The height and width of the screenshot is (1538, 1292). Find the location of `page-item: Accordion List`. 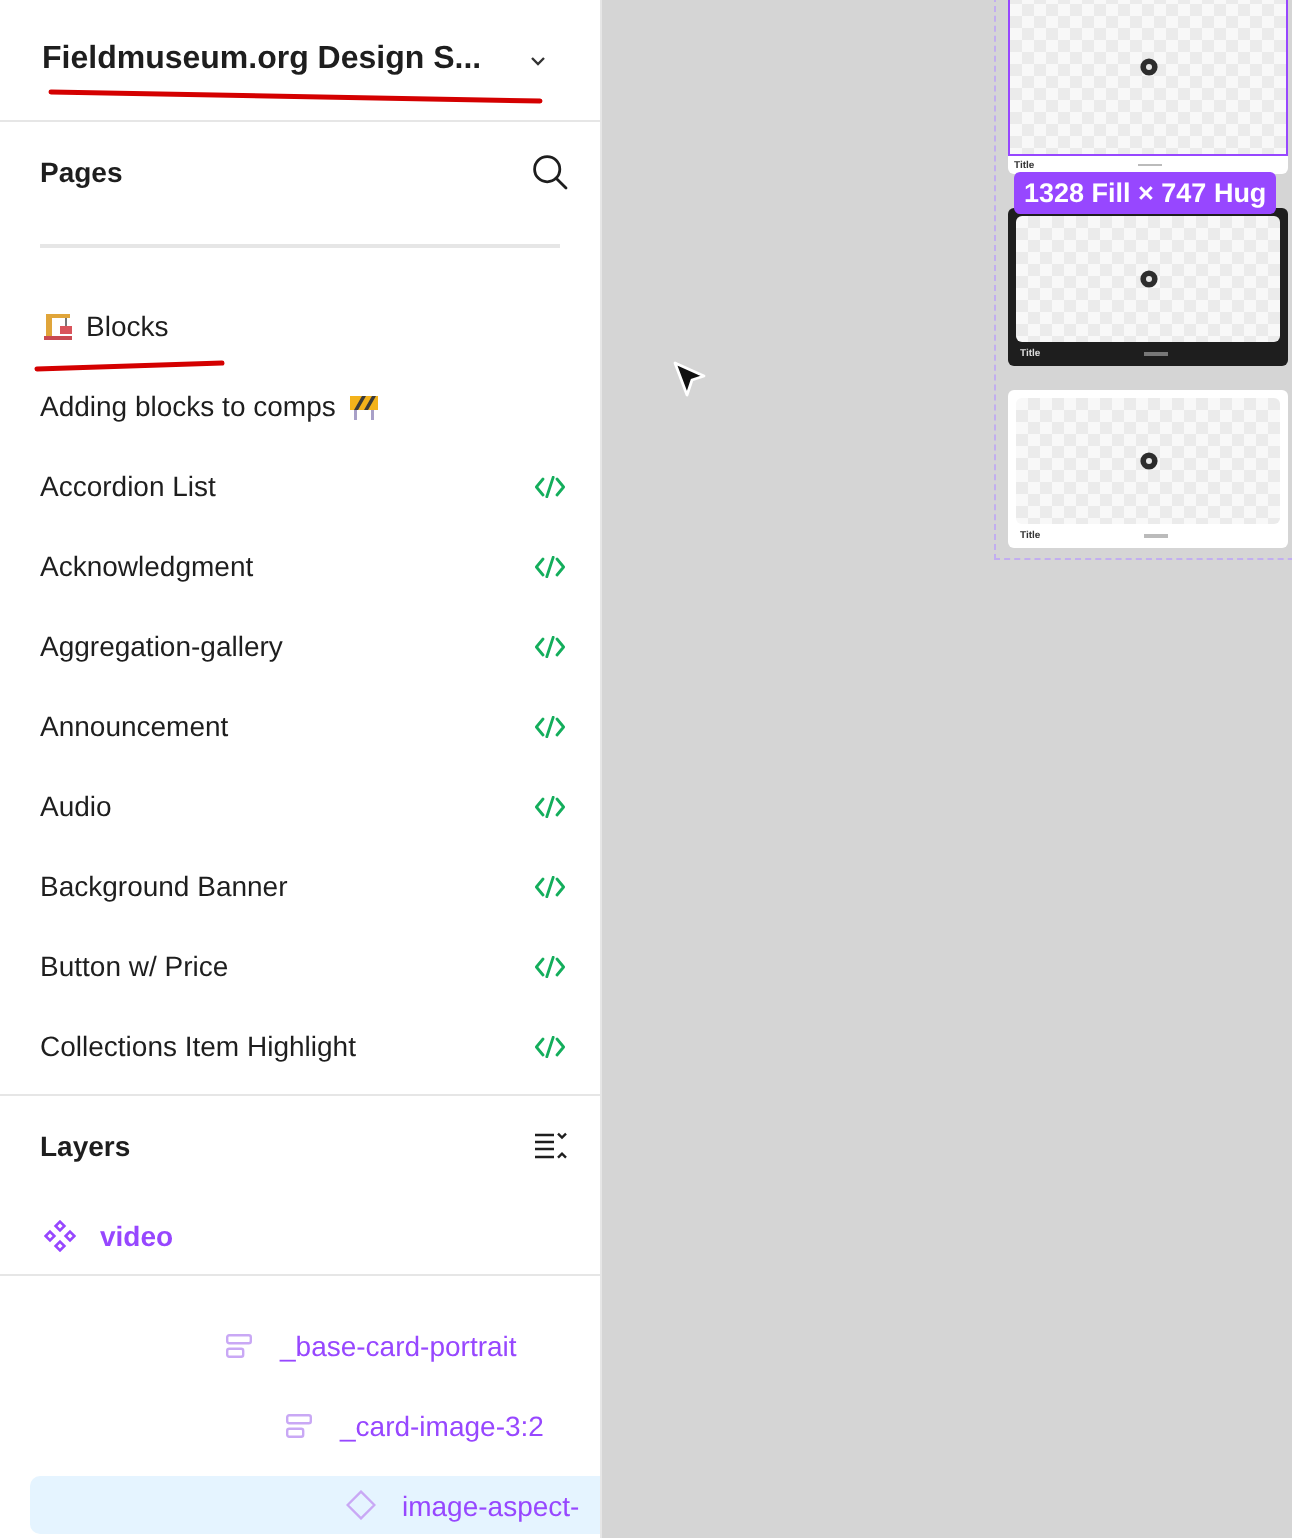

page-item: Accordion List is located at coordinates (300, 486).